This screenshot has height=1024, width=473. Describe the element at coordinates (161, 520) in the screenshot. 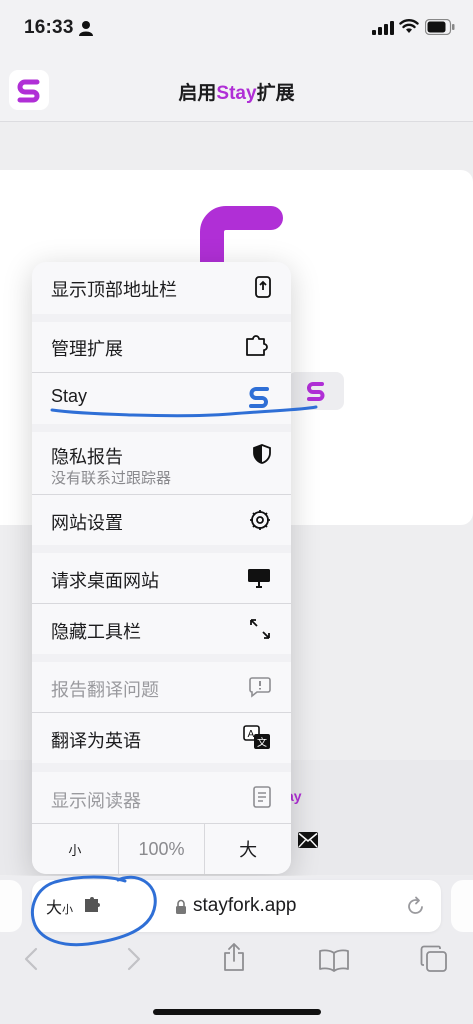

I see `menu-item-website-settings: 网站设置` at that location.